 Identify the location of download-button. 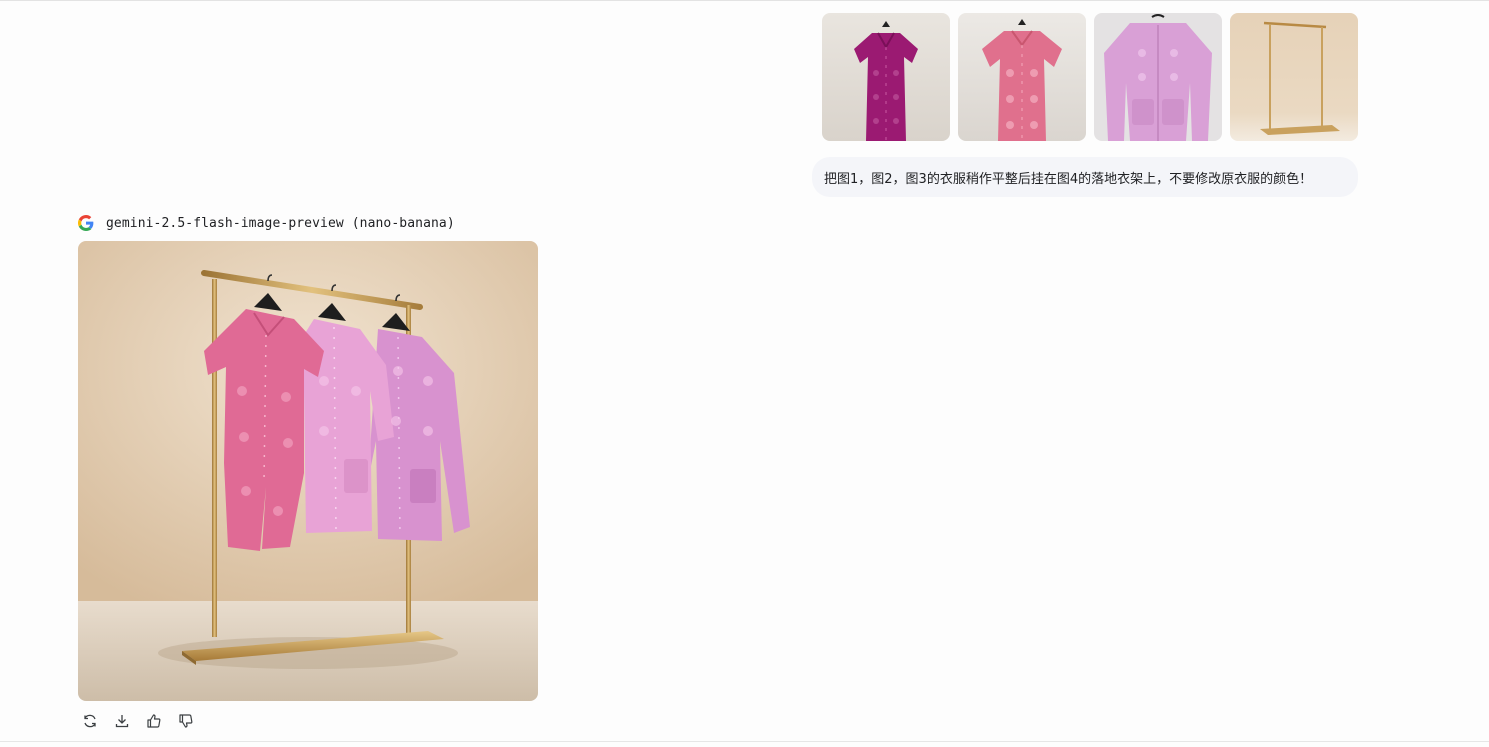
(122, 721).